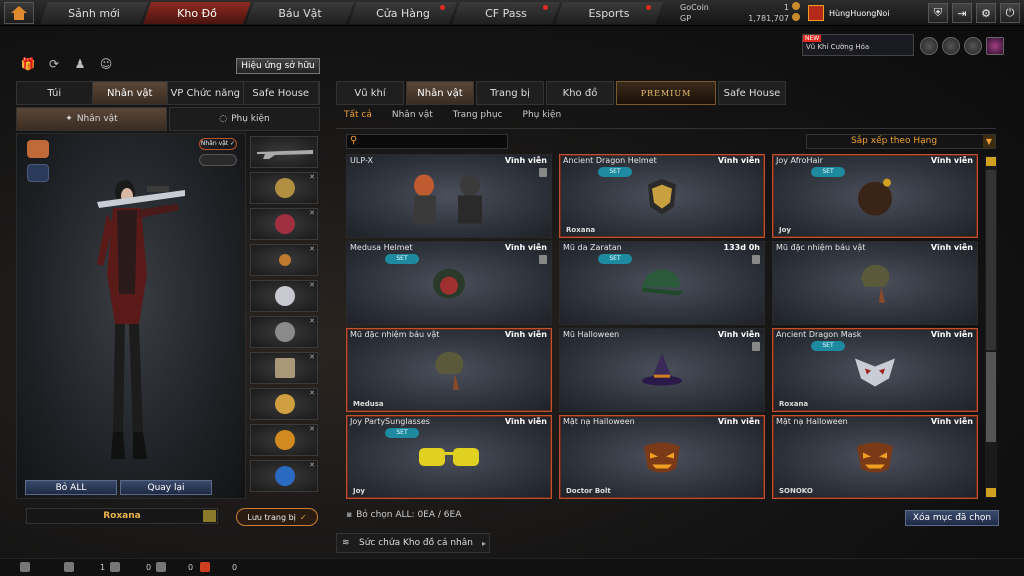  Describe the element at coordinates (991, 492) in the screenshot. I see `scroll-down-icon` at that location.